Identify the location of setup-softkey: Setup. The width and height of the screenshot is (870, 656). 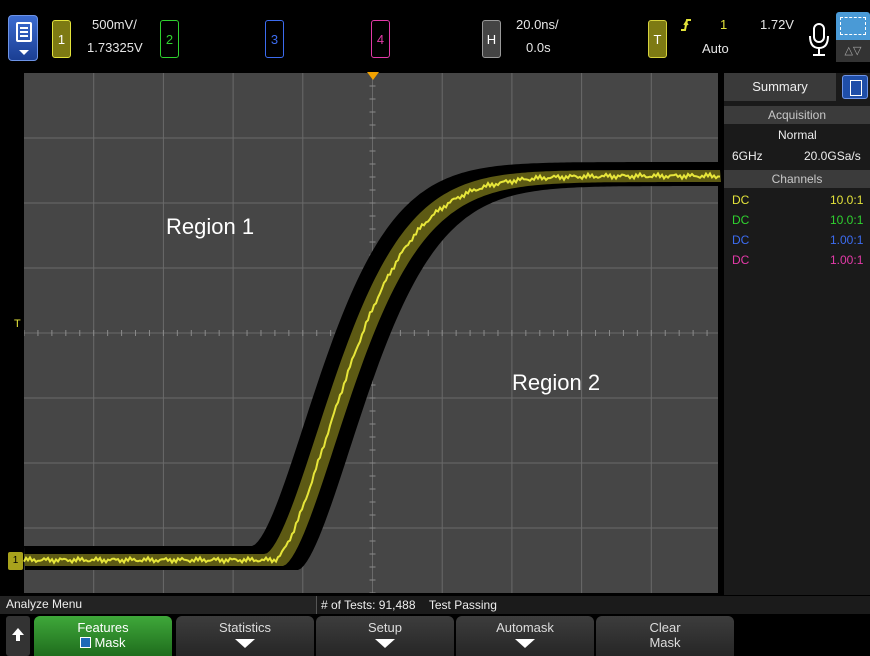
(385, 636).